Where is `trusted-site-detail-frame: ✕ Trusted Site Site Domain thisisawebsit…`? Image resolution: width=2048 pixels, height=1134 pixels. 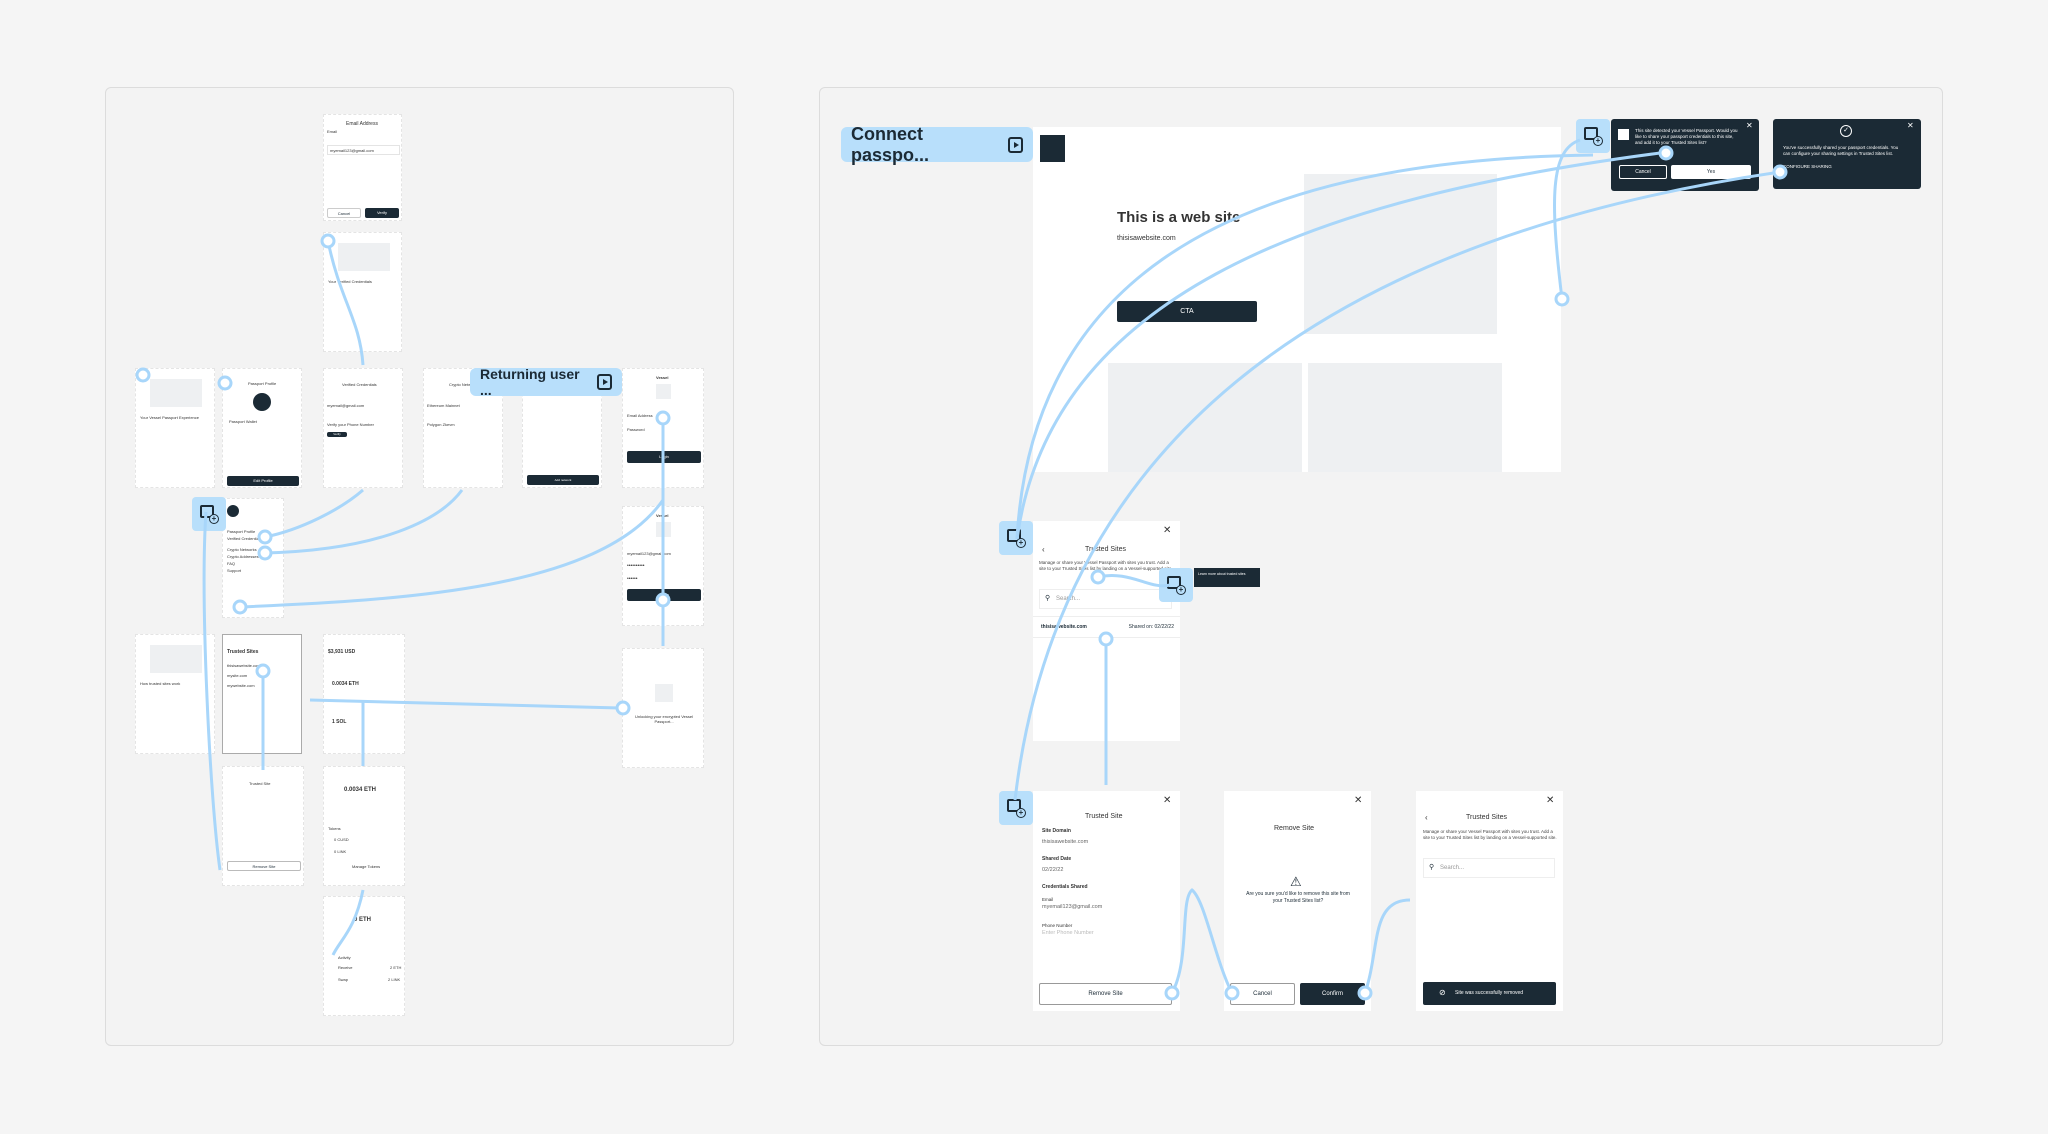 trusted-site-detail-frame: ✕ Trusted Site Site Domain thisisawebsit… is located at coordinates (1106, 901).